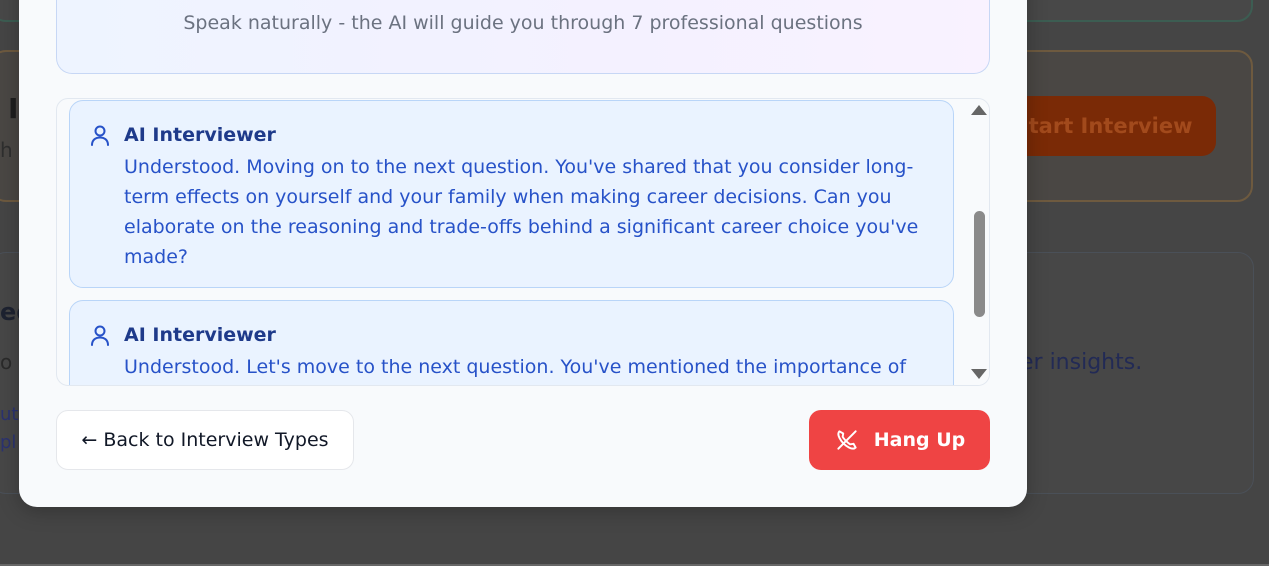 This screenshot has height=566, width=1269. I want to click on hang-up-label: Hang Up, so click(919, 440).